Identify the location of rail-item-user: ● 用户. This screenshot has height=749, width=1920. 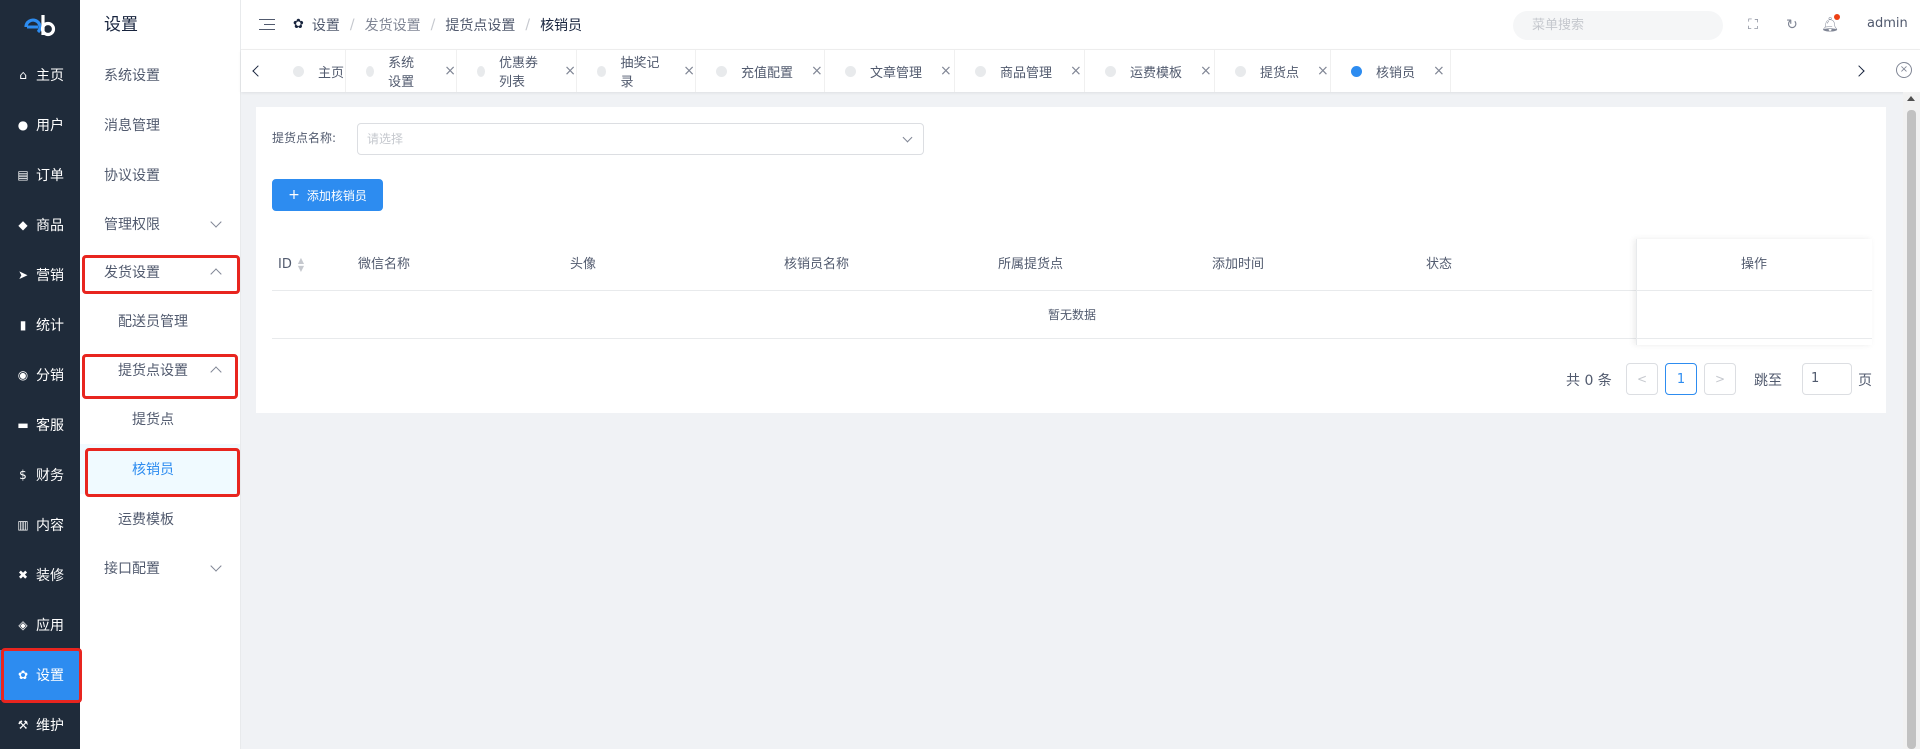
(40, 125).